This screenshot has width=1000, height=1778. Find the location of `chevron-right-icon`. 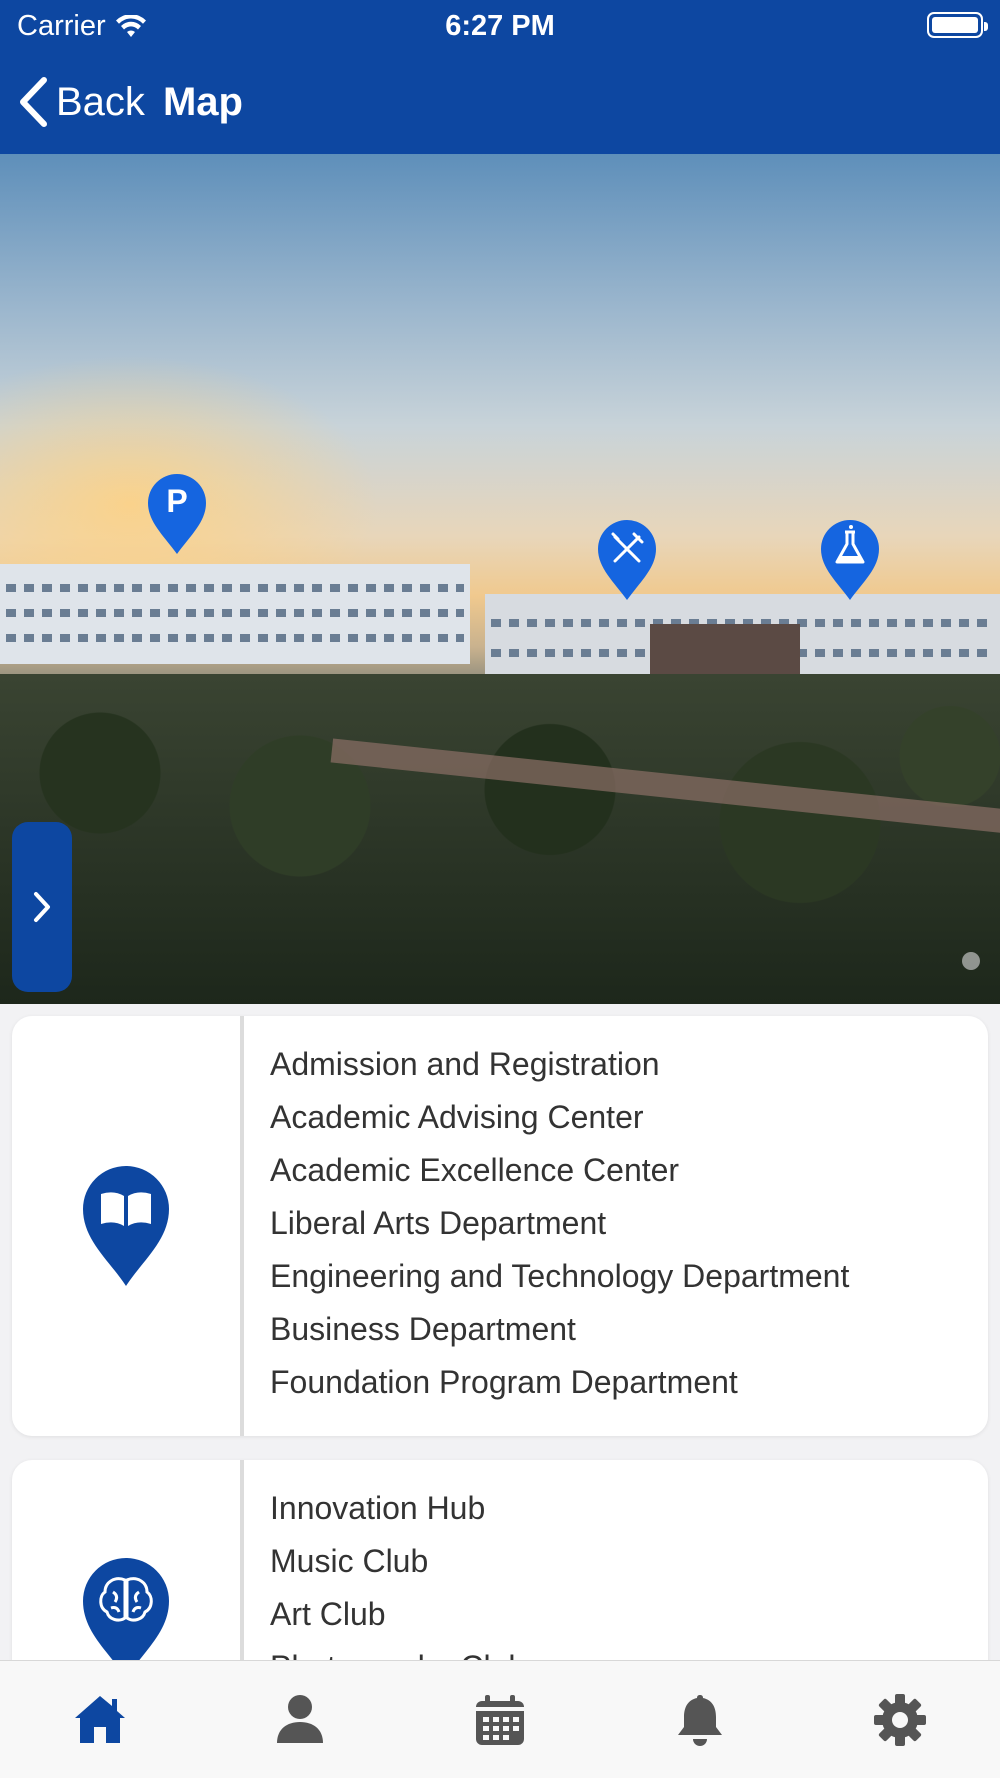

chevron-right-icon is located at coordinates (42, 907).